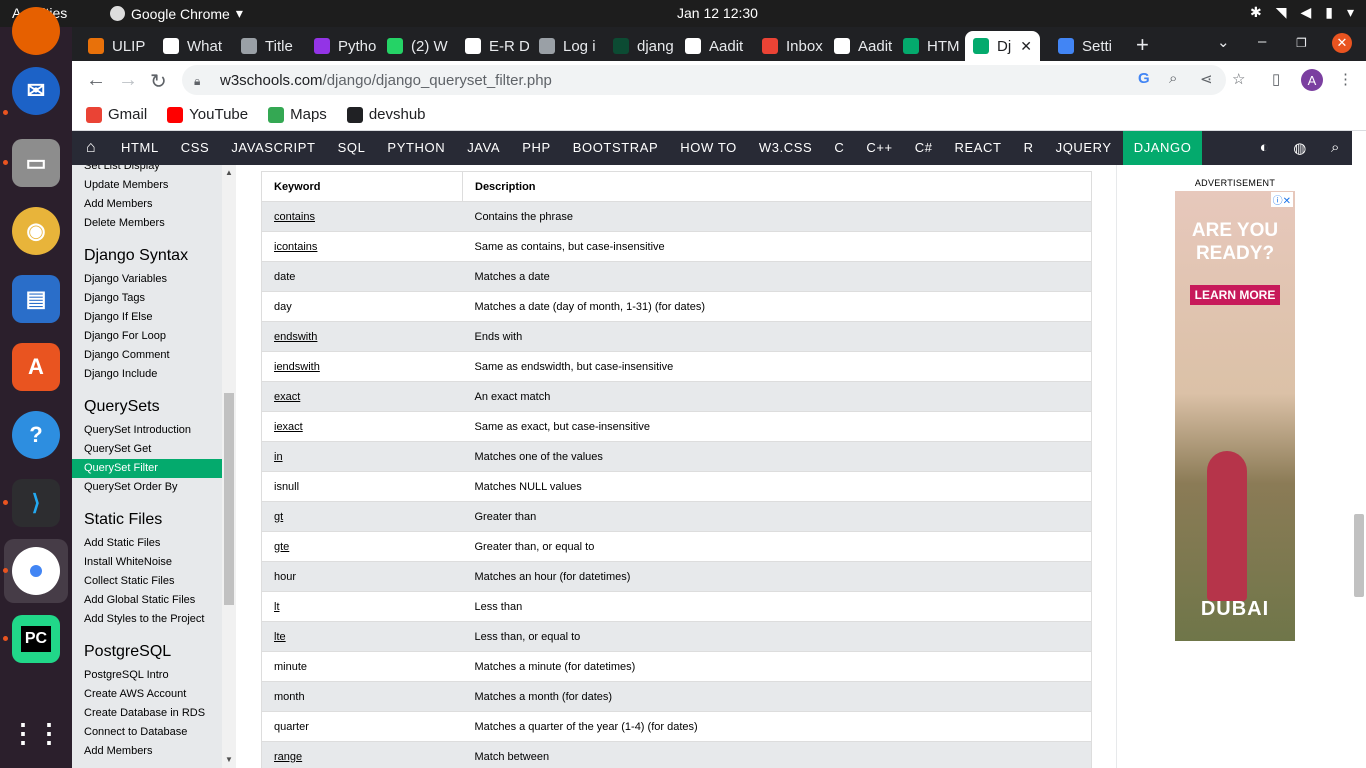 The width and height of the screenshot is (1366, 768). I want to click on scroll-thumb, so click(229, 499).